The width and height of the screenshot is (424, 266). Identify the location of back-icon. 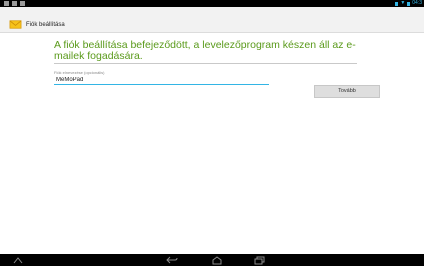
(172, 260).